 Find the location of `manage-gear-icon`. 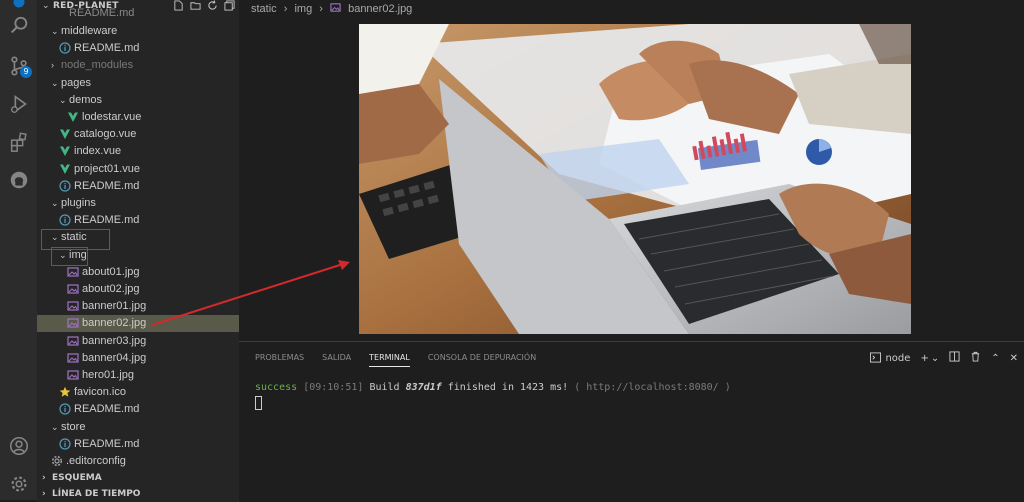

manage-gear-icon is located at coordinates (18, 484).